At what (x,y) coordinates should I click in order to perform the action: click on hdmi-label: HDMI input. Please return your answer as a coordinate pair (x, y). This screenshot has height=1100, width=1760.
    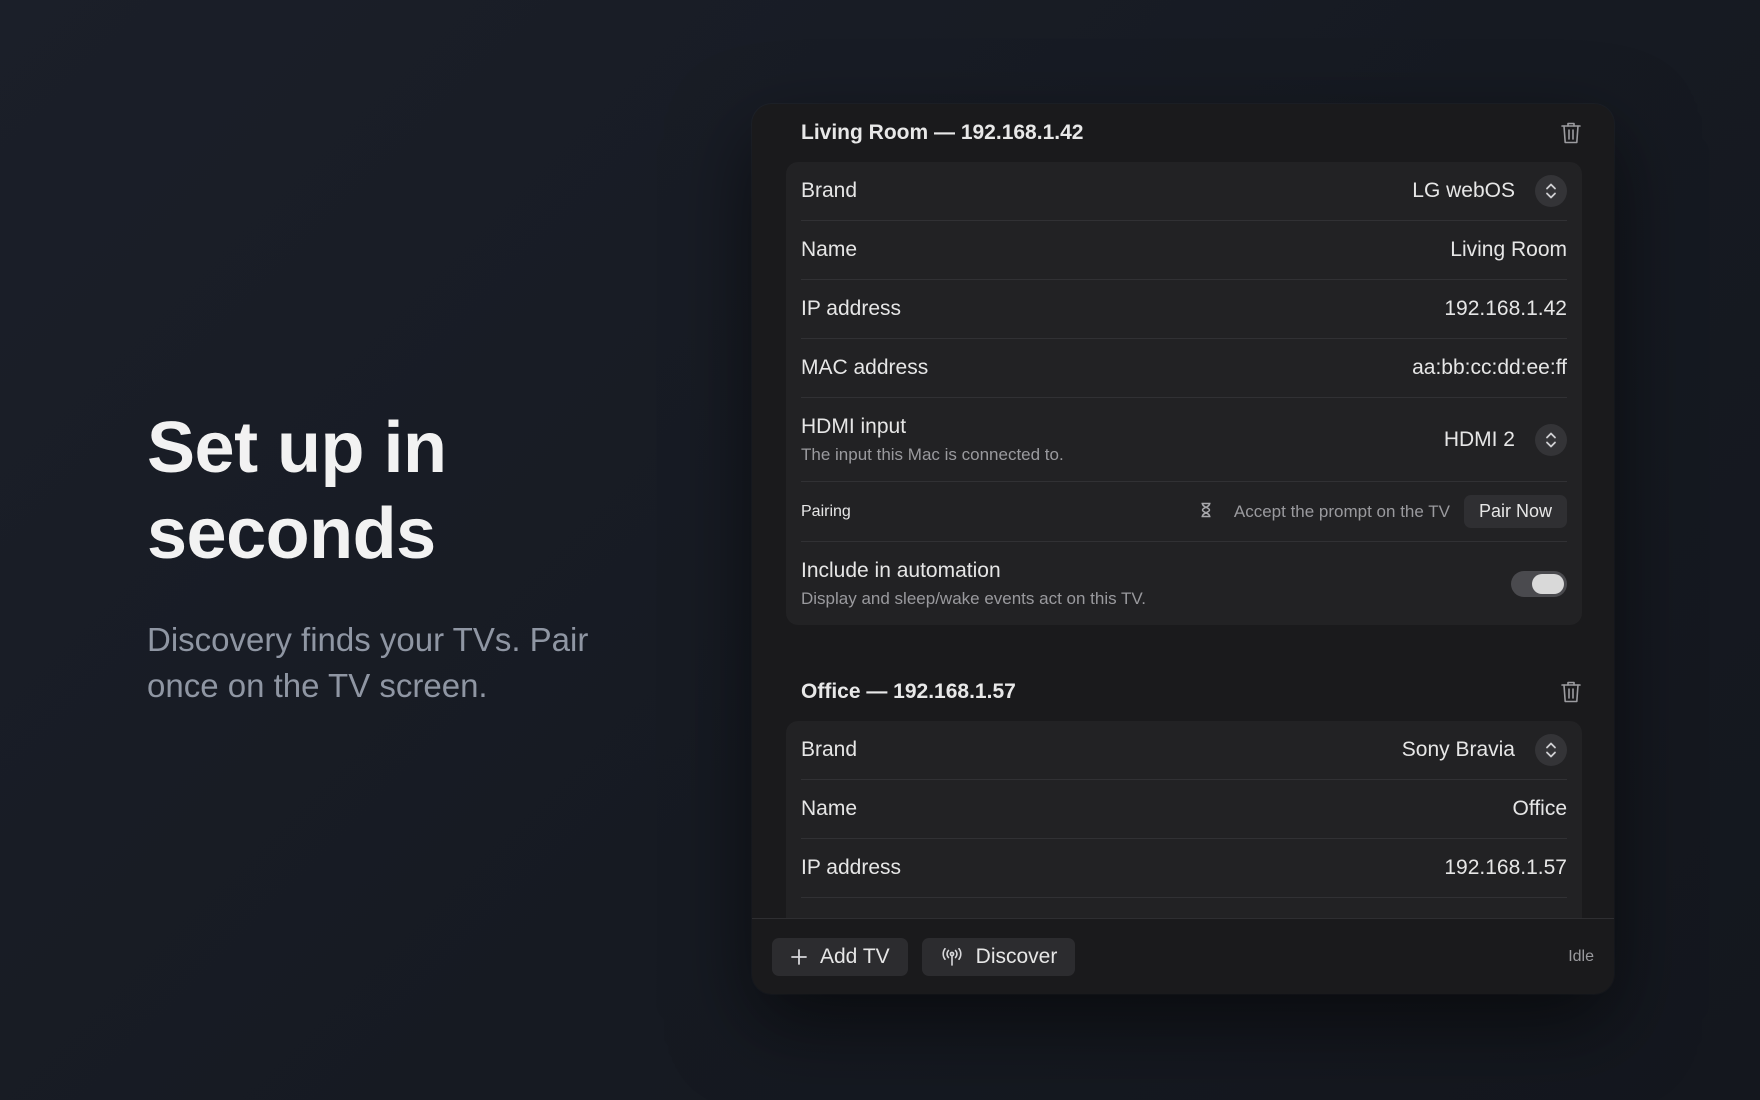
    Looking at the image, I should click on (854, 426).